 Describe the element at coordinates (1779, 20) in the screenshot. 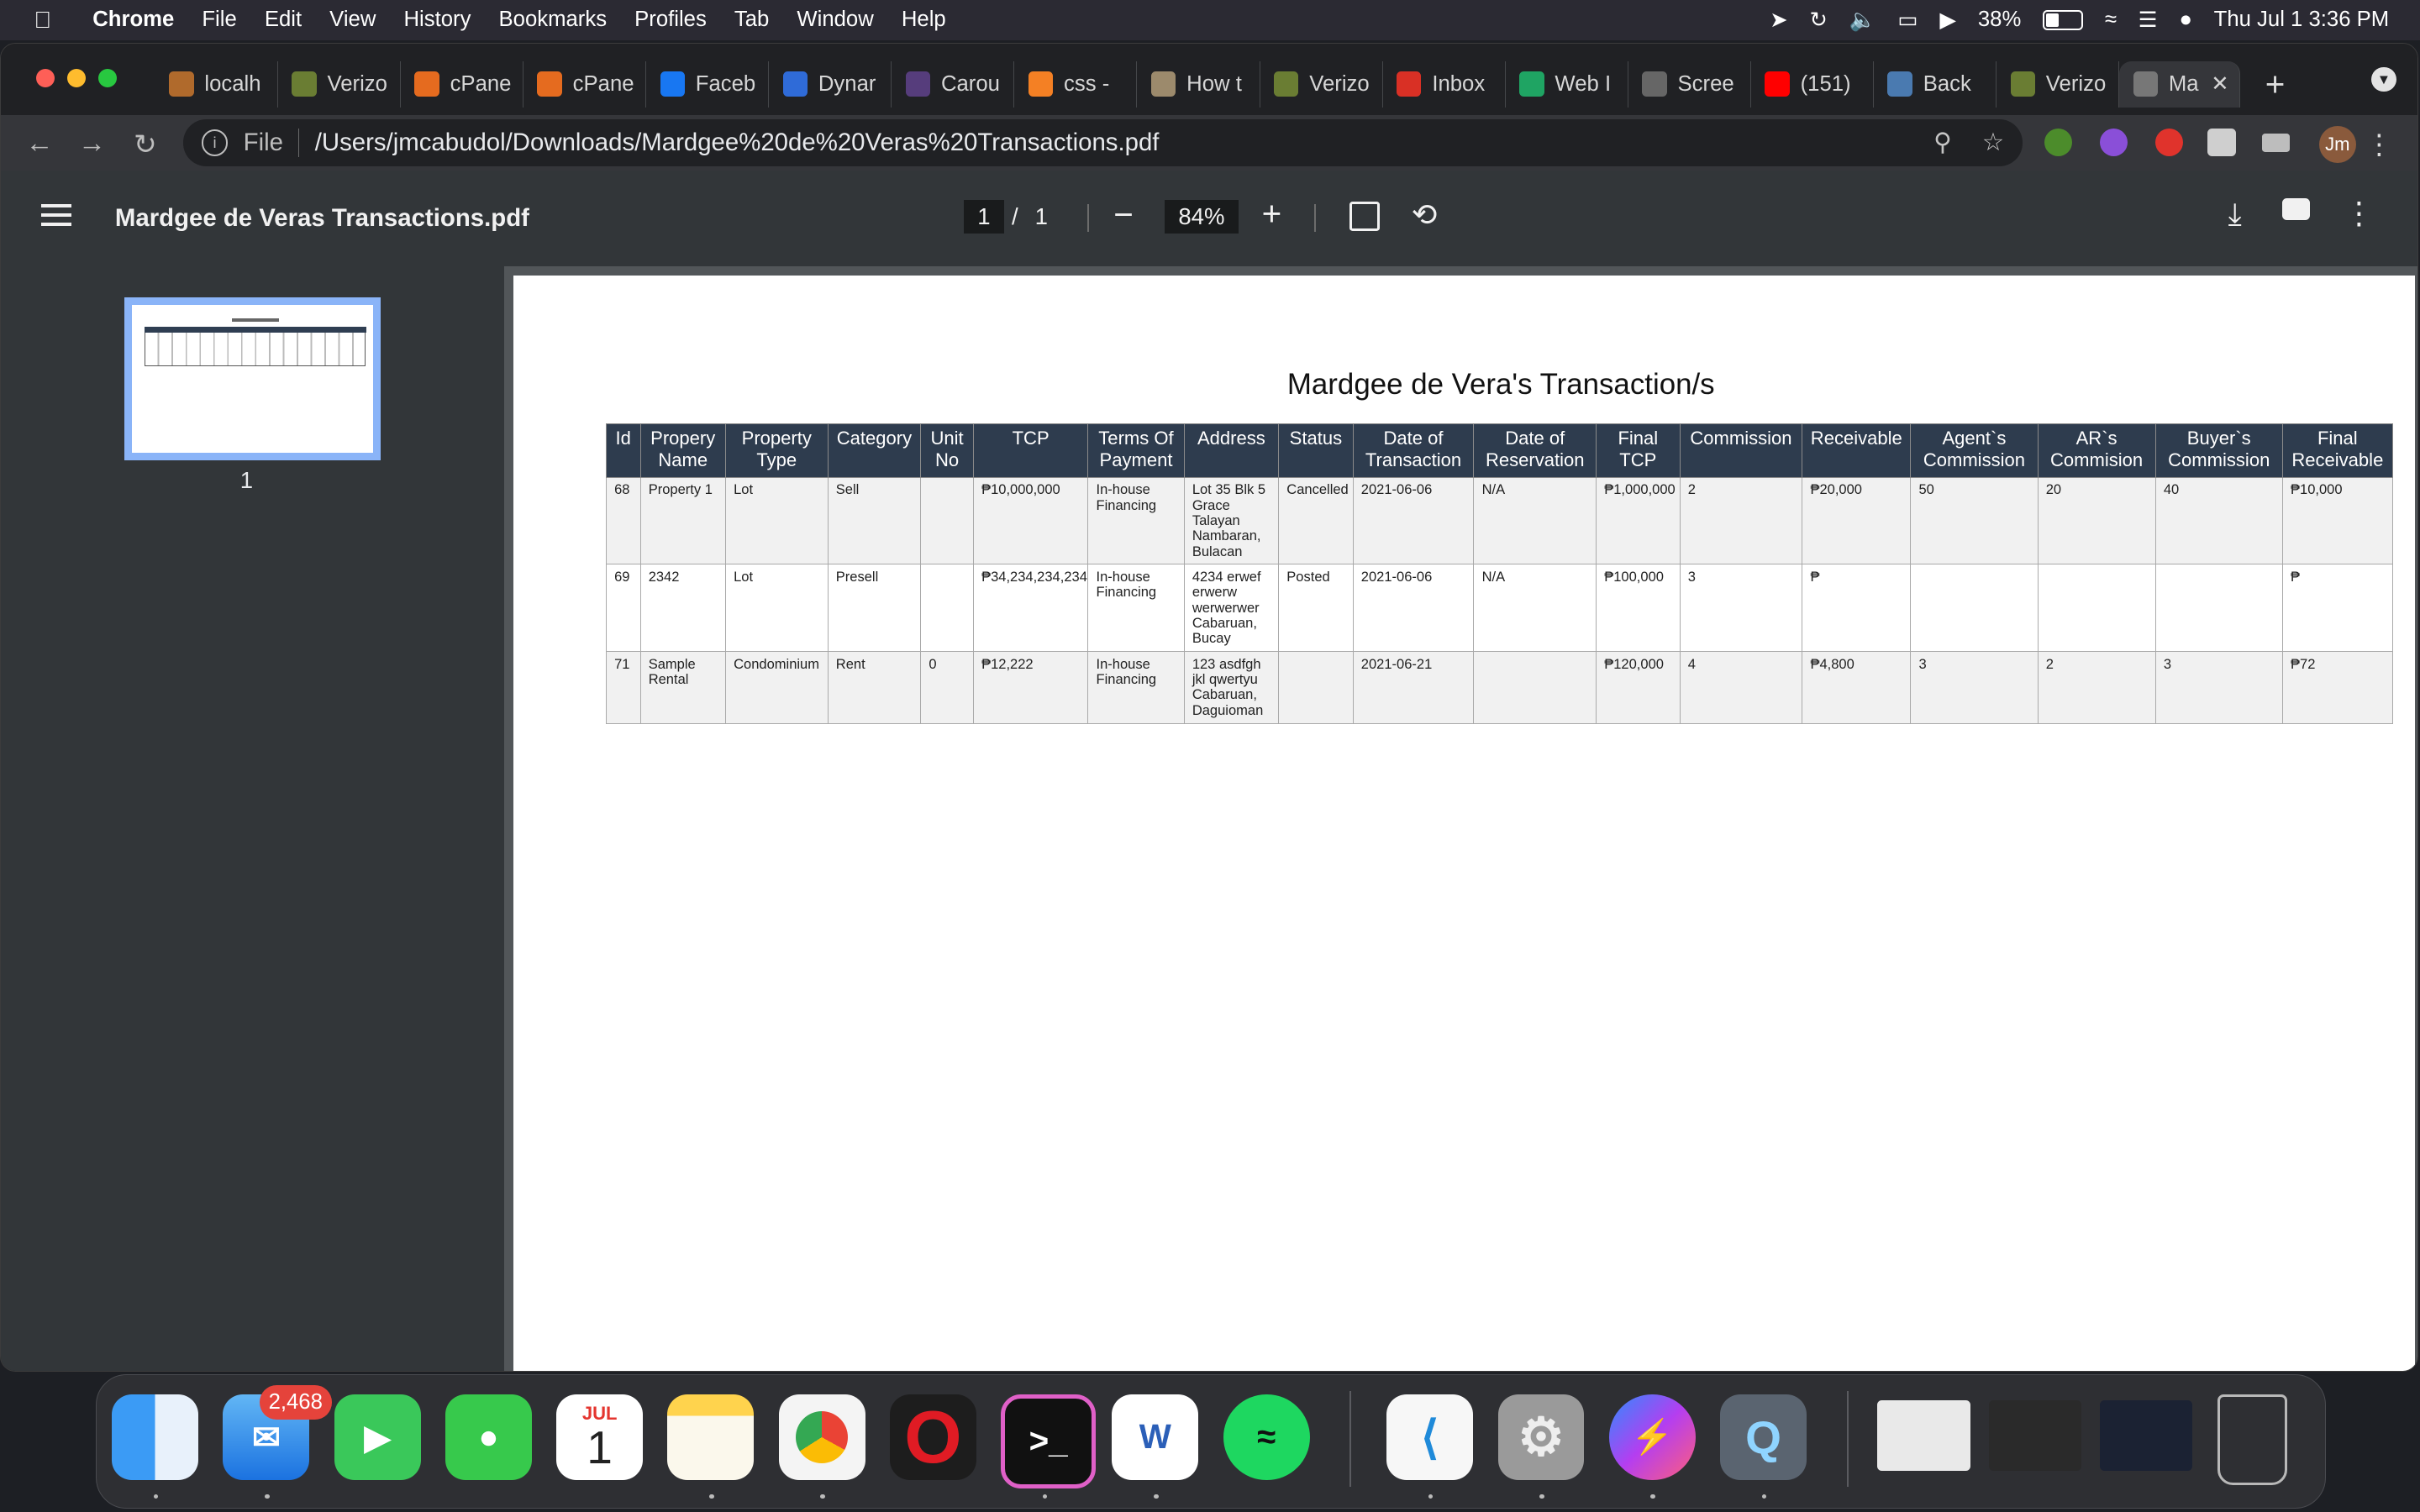

I see `location-arrow-icon: ➤` at that location.